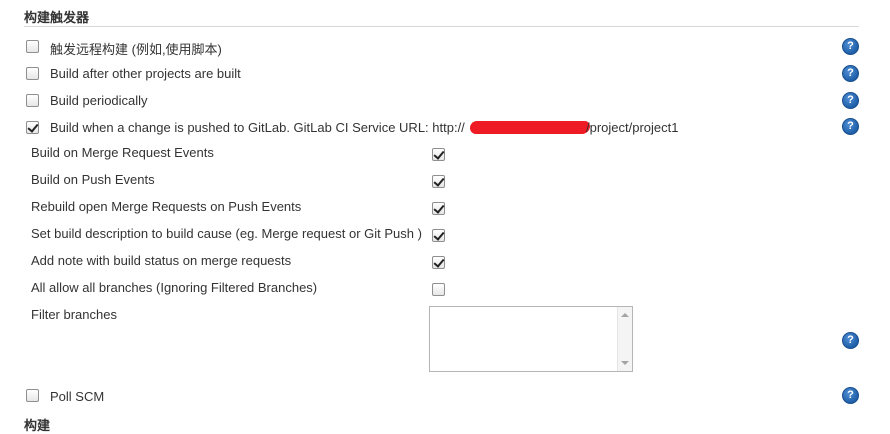  Describe the element at coordinates (438, 208) in the screenshot. I see `option-rebuild-open-mr-checkbox` at that location.